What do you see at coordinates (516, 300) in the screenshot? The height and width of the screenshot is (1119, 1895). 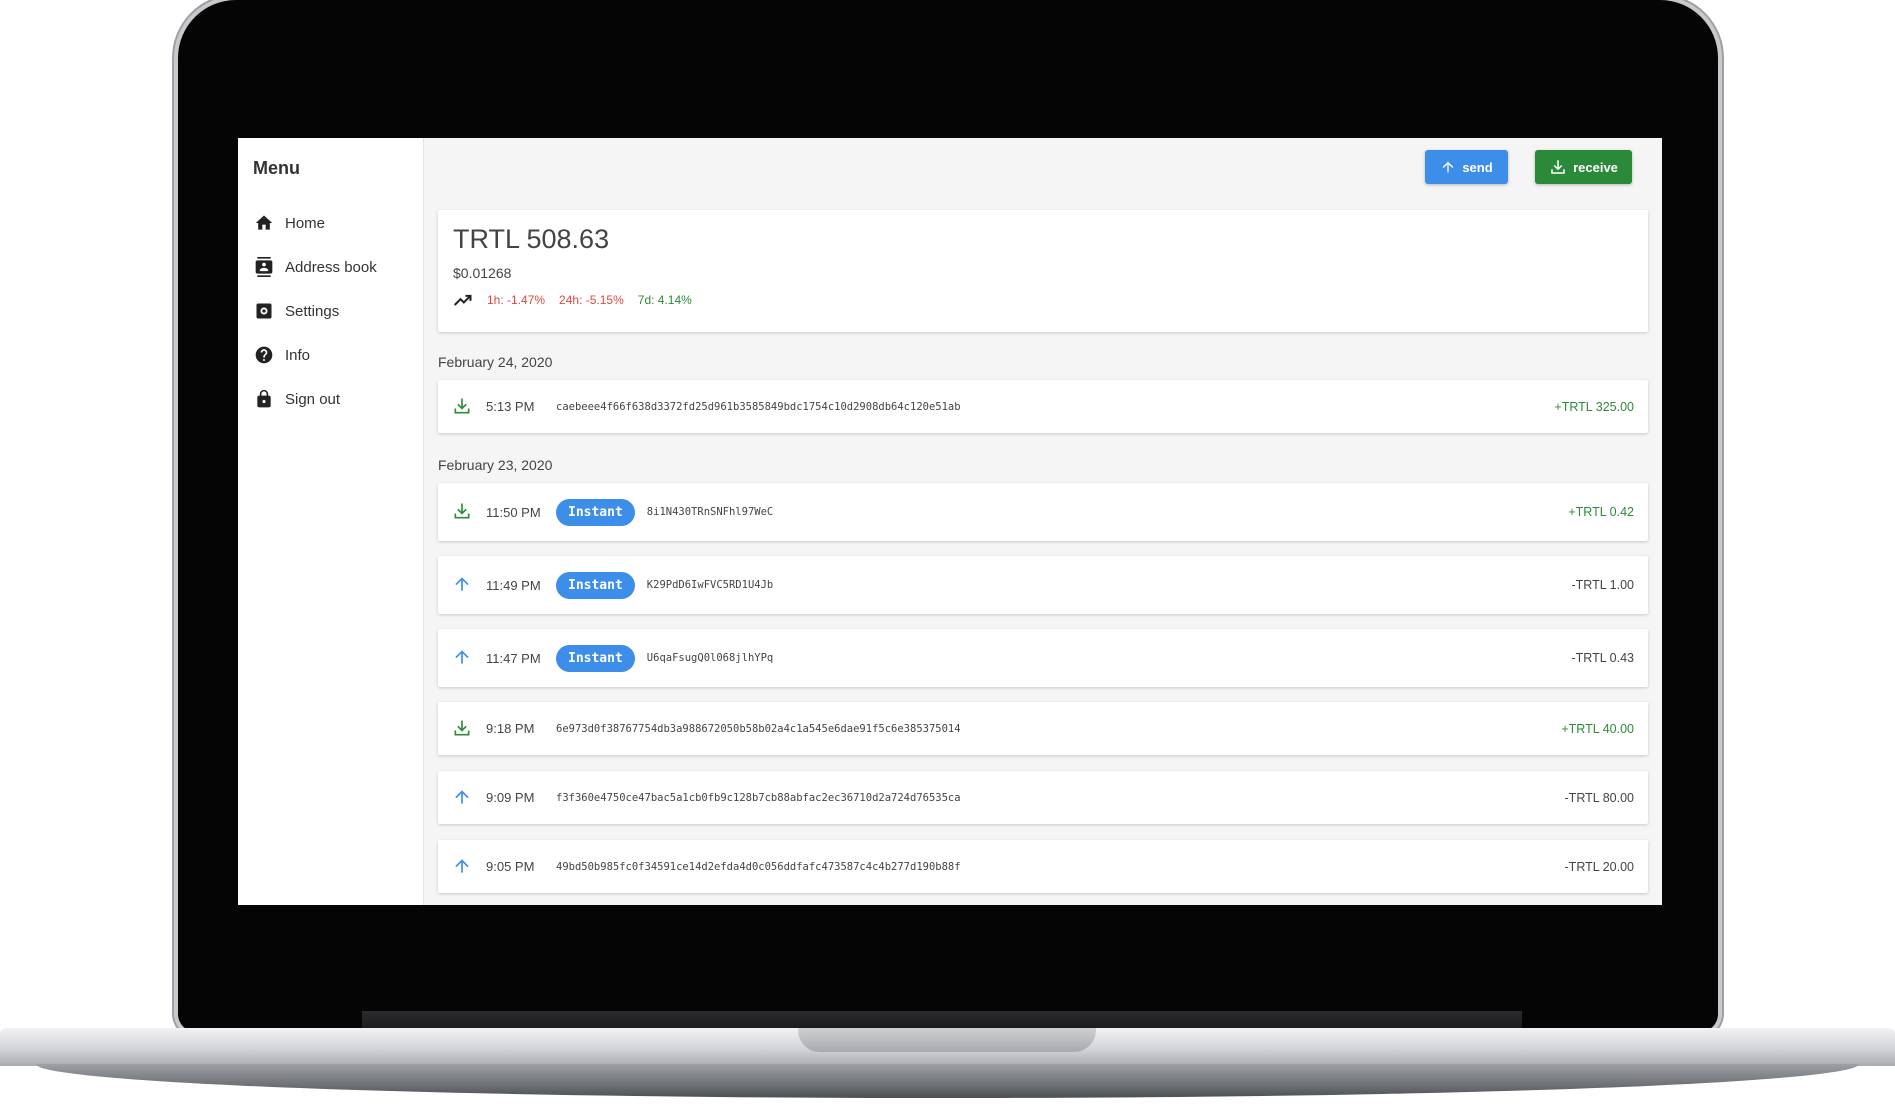 I see `change-1h: 1h: -1.47%` at bounding box center [516, 300].